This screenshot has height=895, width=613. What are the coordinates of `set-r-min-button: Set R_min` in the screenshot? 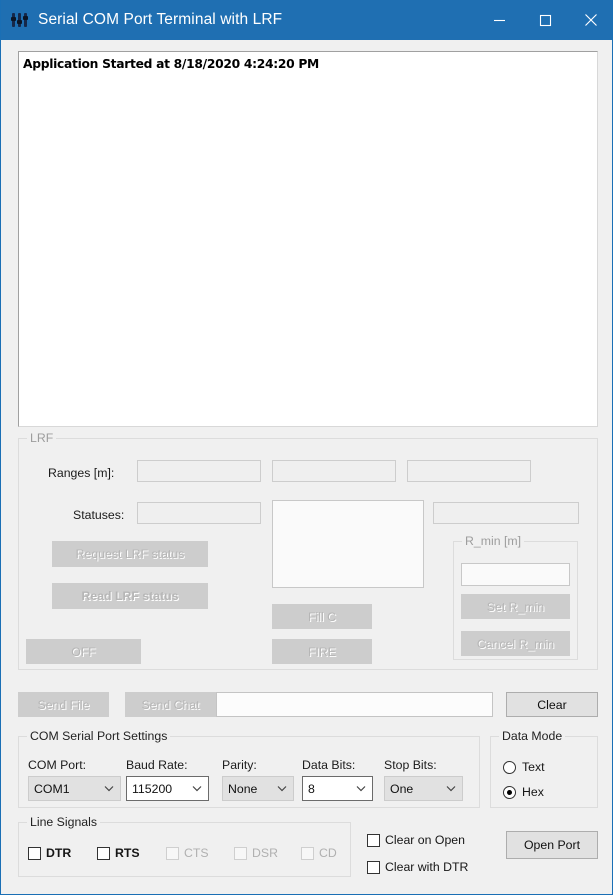 It's located at (515, 606).